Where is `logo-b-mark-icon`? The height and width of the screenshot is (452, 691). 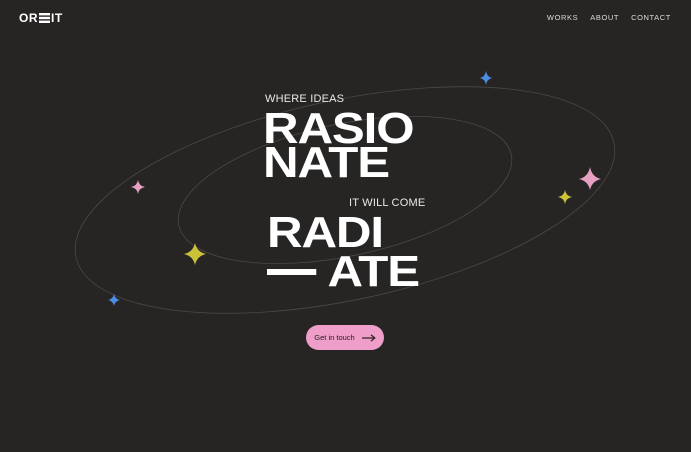 logo-b-mark-icon is located at coordinates (44, 18).